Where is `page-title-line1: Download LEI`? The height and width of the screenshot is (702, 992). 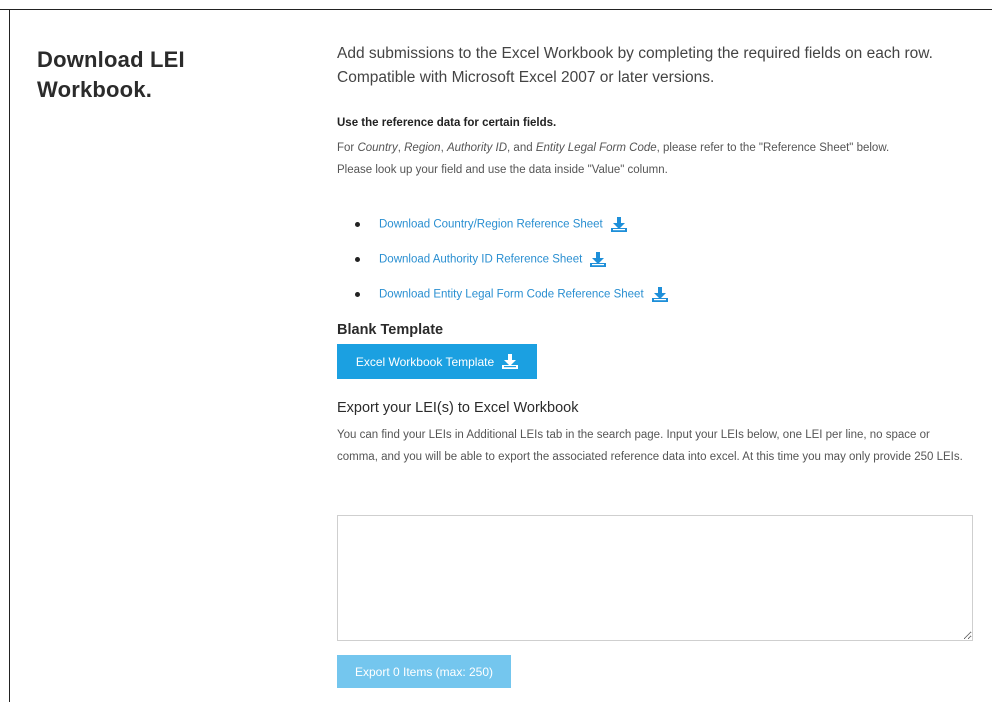 page-title-line1: Download LEI is located at coordinates (111, 59).